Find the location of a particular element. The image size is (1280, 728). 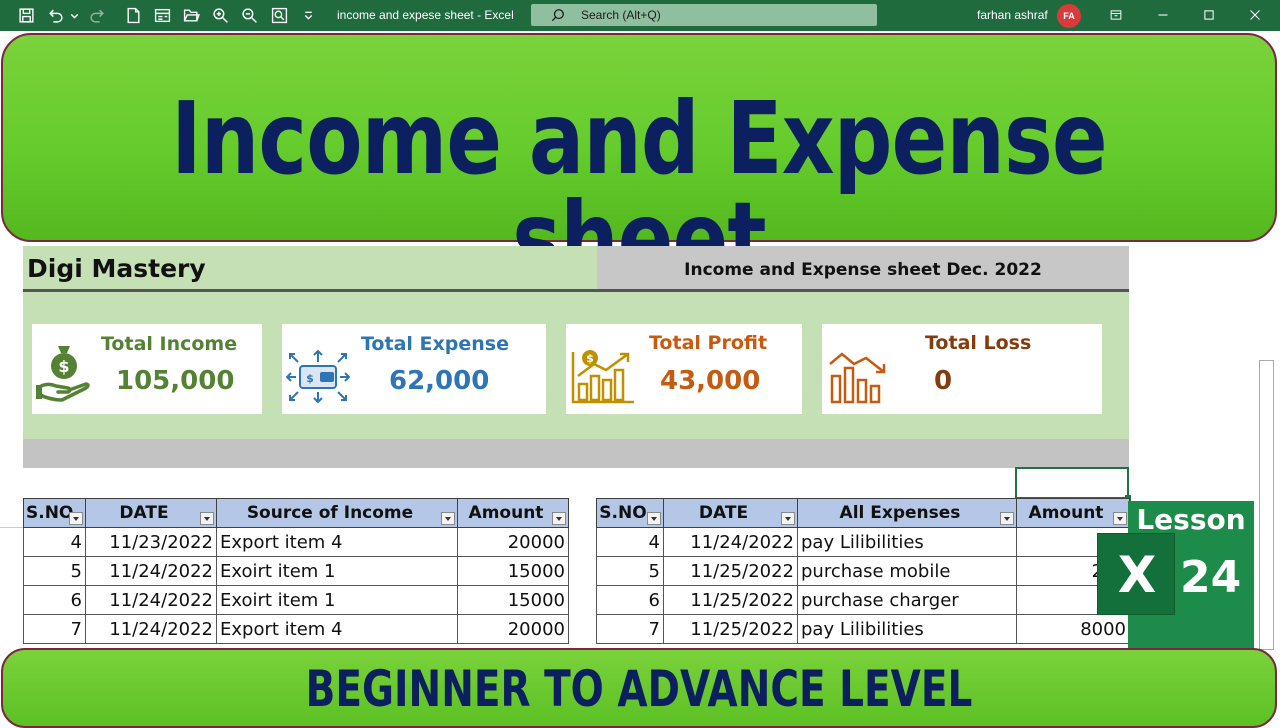

divider is located at coordinates (576, 290).